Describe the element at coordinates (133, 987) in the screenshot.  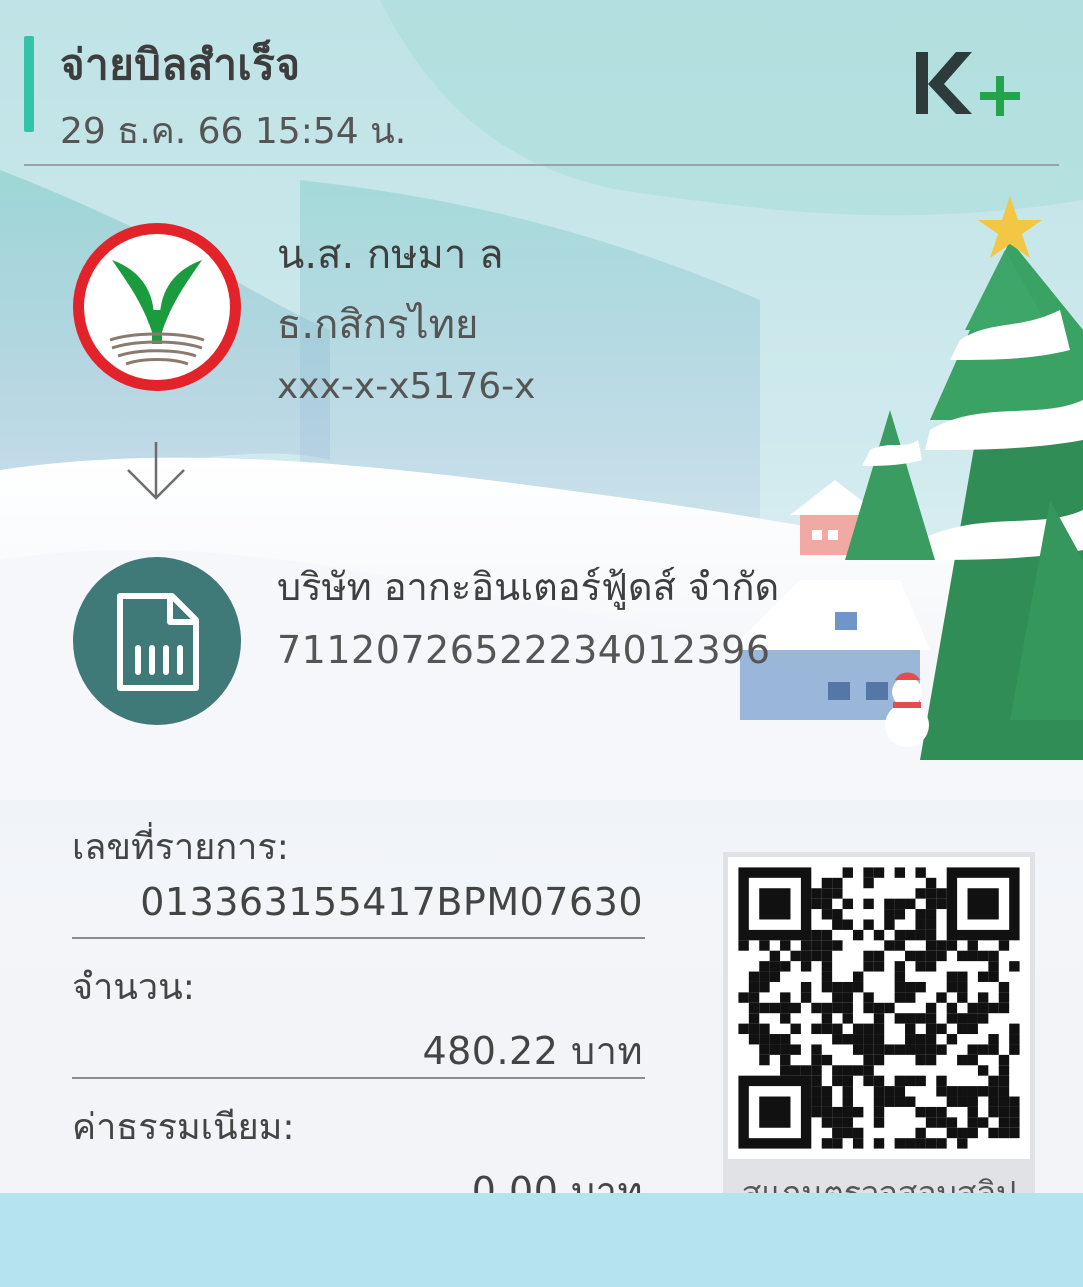
I see `amount-label: จำนวน:` at that location.